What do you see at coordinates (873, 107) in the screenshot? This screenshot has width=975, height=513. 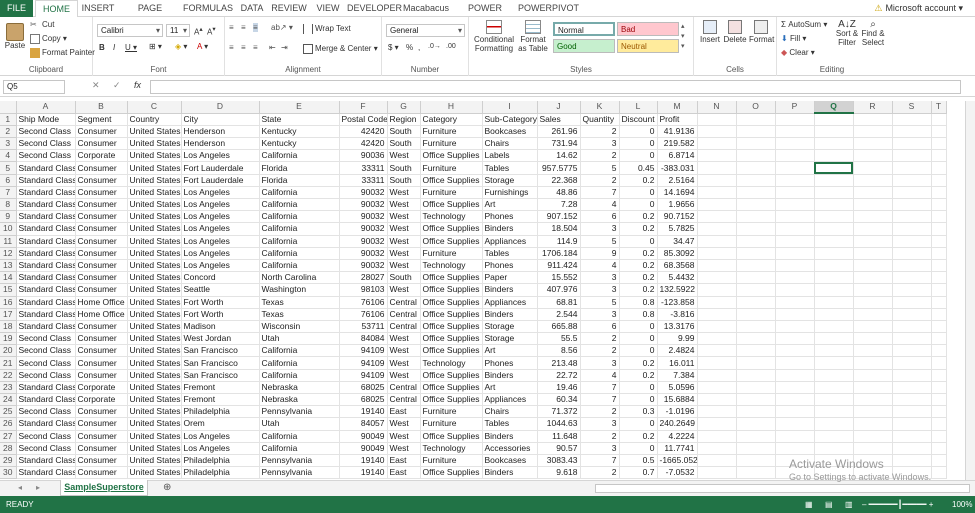 I see `column-header-r: R` at bounding box center [873, 107].